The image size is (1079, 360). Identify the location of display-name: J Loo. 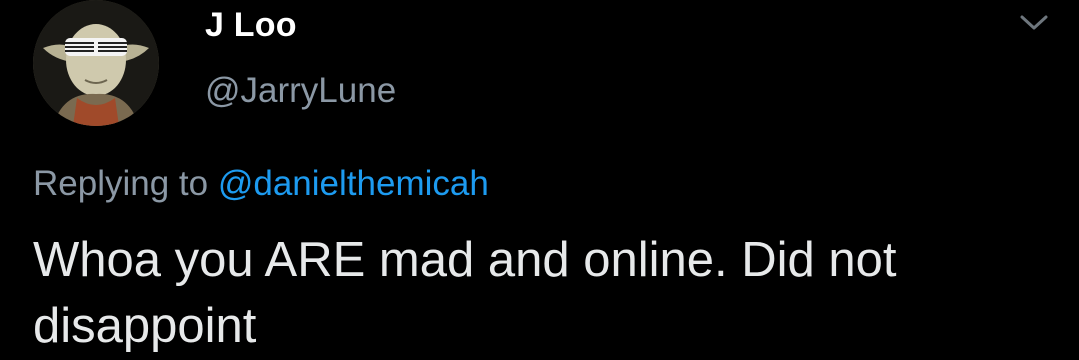
(251, 25).